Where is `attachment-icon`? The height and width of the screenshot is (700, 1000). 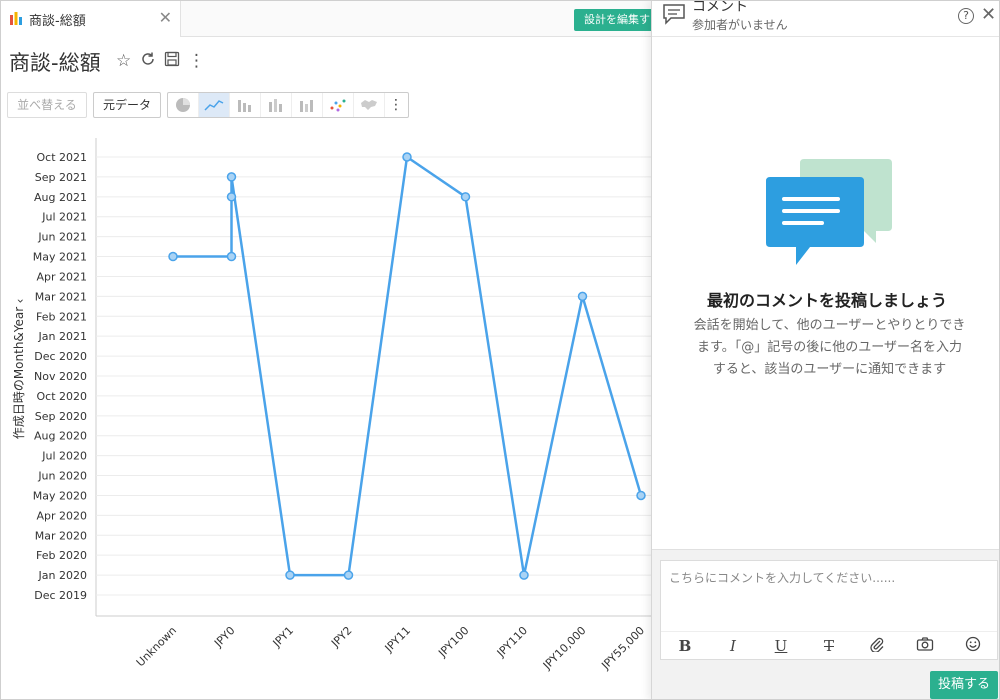
attachment-icon is located at coordinates (877, 646).